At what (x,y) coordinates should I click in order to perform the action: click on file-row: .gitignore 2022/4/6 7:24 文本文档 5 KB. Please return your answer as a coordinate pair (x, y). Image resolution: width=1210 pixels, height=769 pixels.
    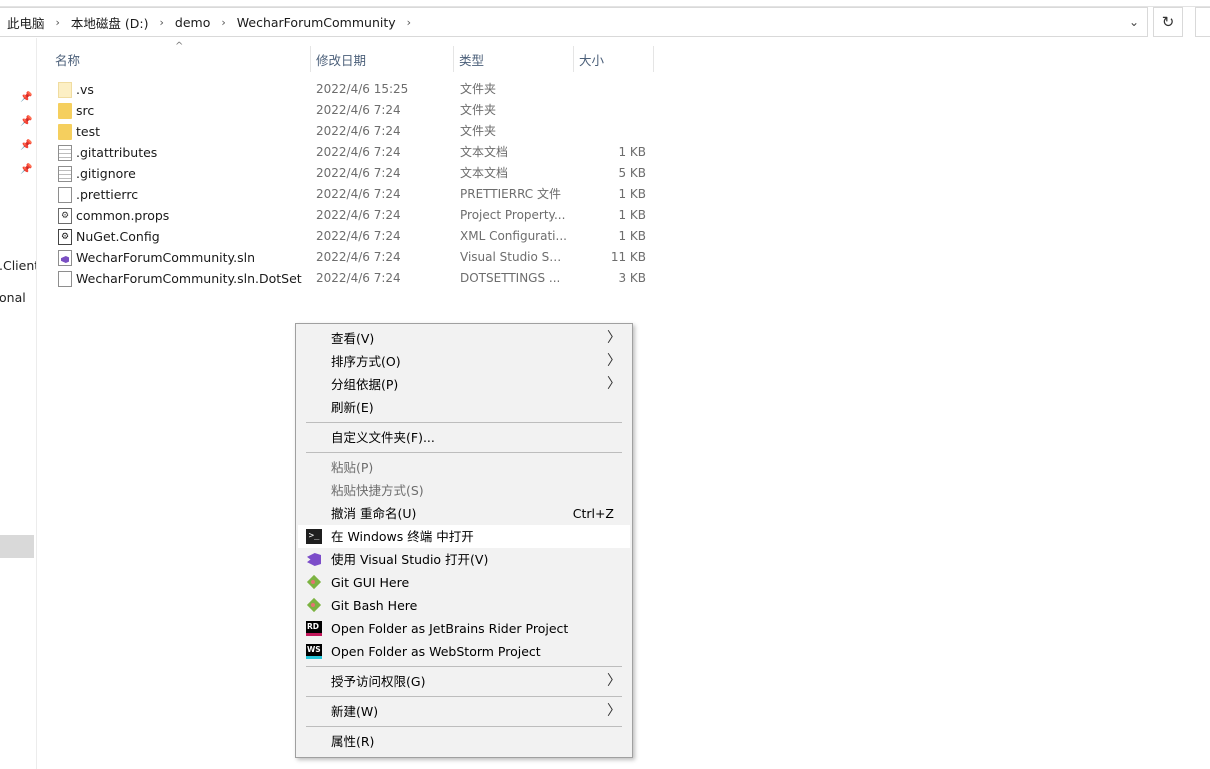
    Looking at the image, I should click on (350, 173).